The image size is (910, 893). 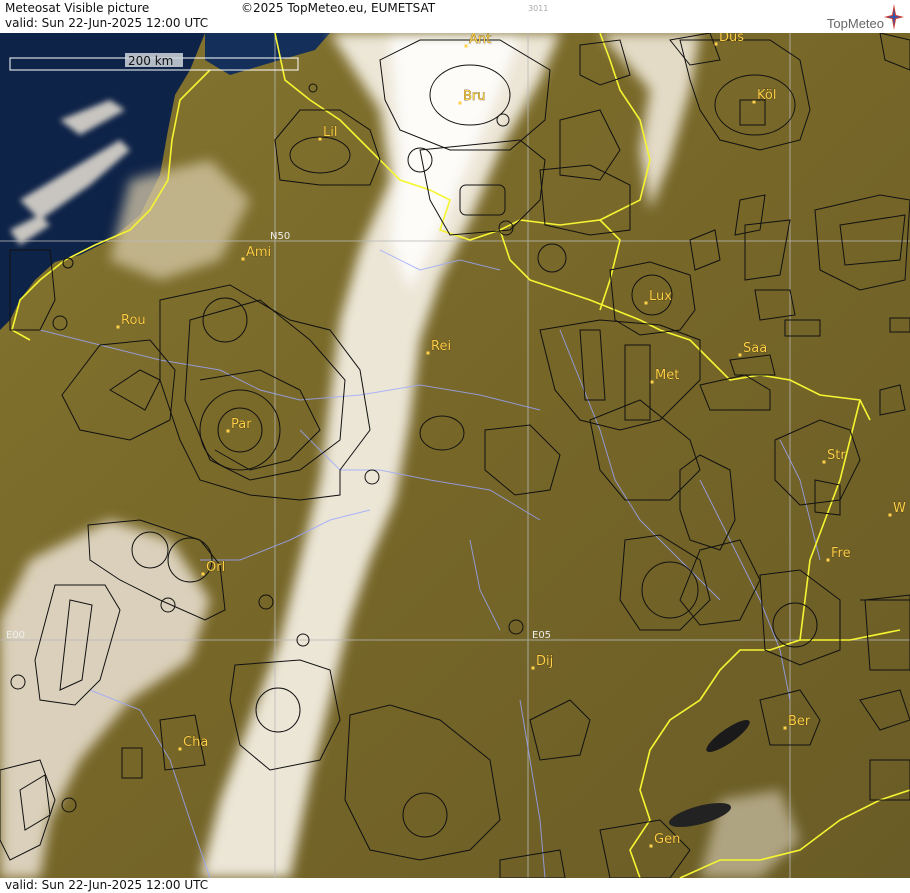 What do you see at coordinates (766, 95) in the screenshot?
I see `city-label: Köl` at bounding box center [766, 95].